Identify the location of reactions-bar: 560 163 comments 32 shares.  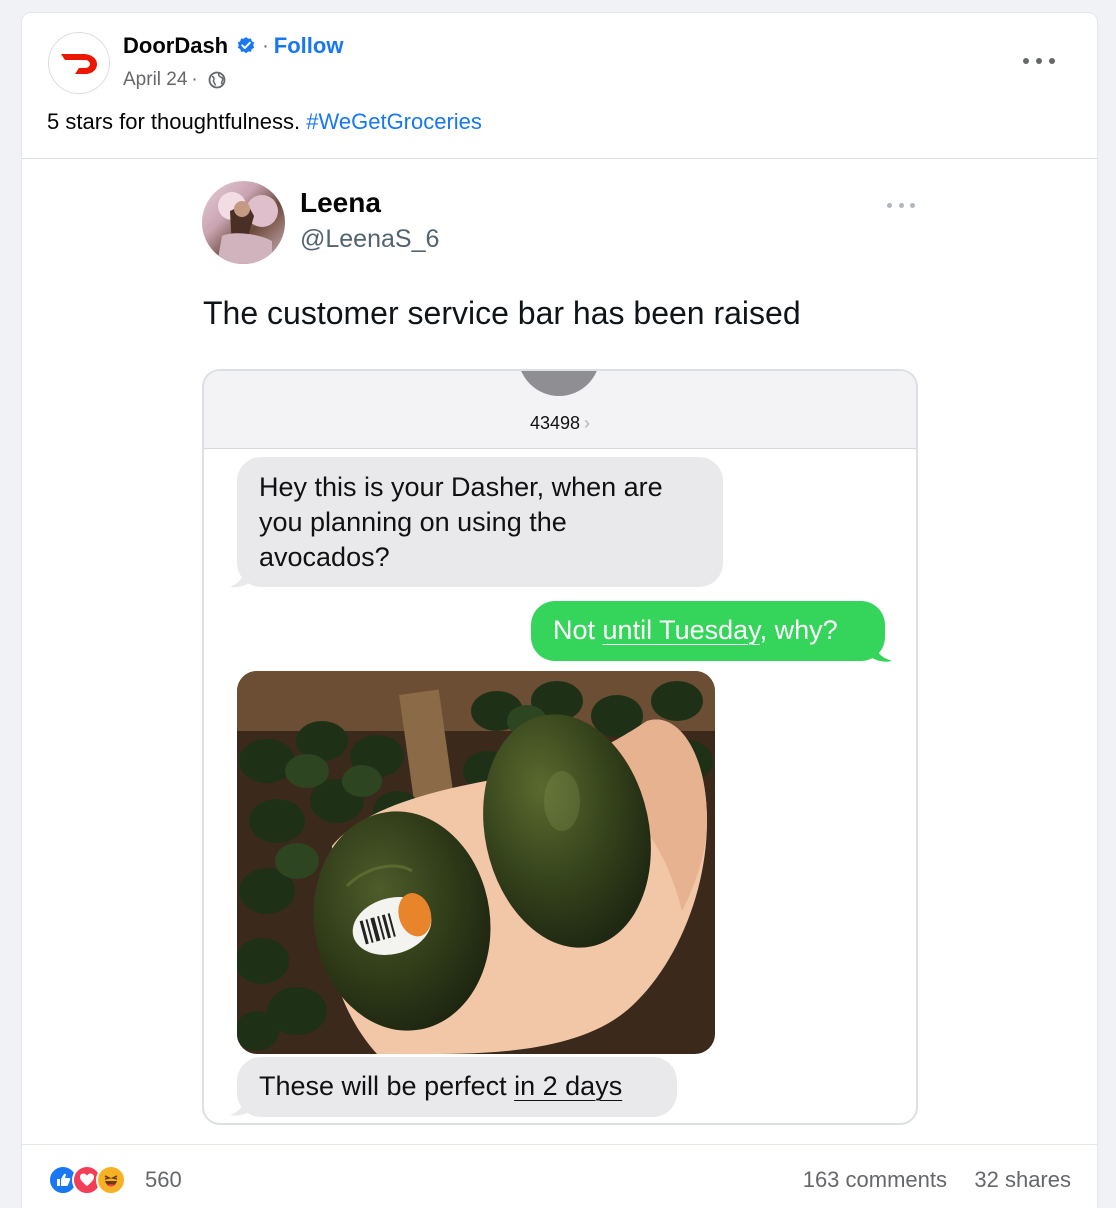
(559, 1176).